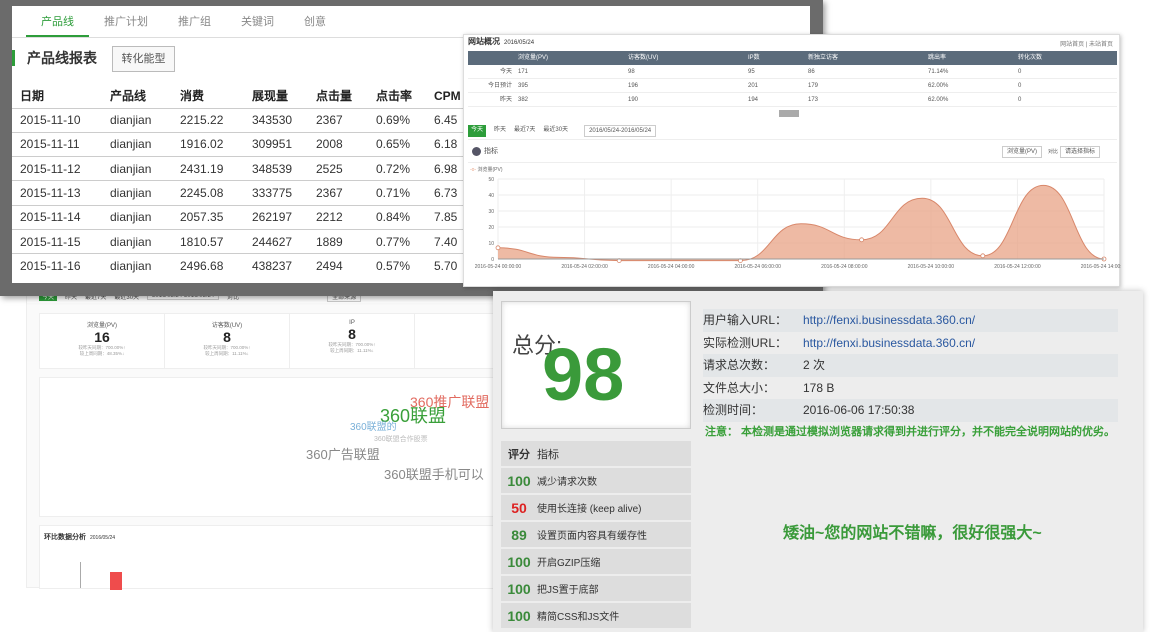 Image resolution: width=1154 pixels, height=632 pixels. What do you see at coordinates (491, 180) in the screenshot?
I see `y-tick-label: 50` at bounding box center [491, 180].